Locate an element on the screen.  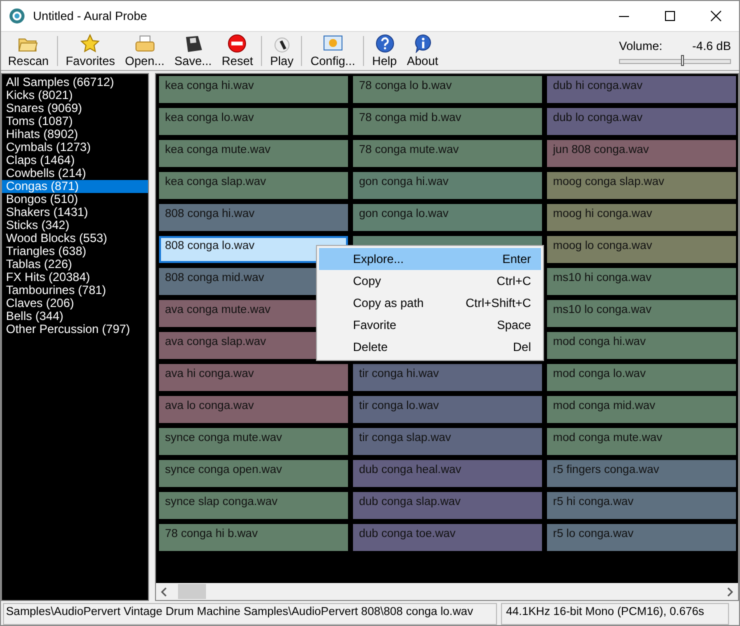
about-button: About is located at coordinates (423, 51).